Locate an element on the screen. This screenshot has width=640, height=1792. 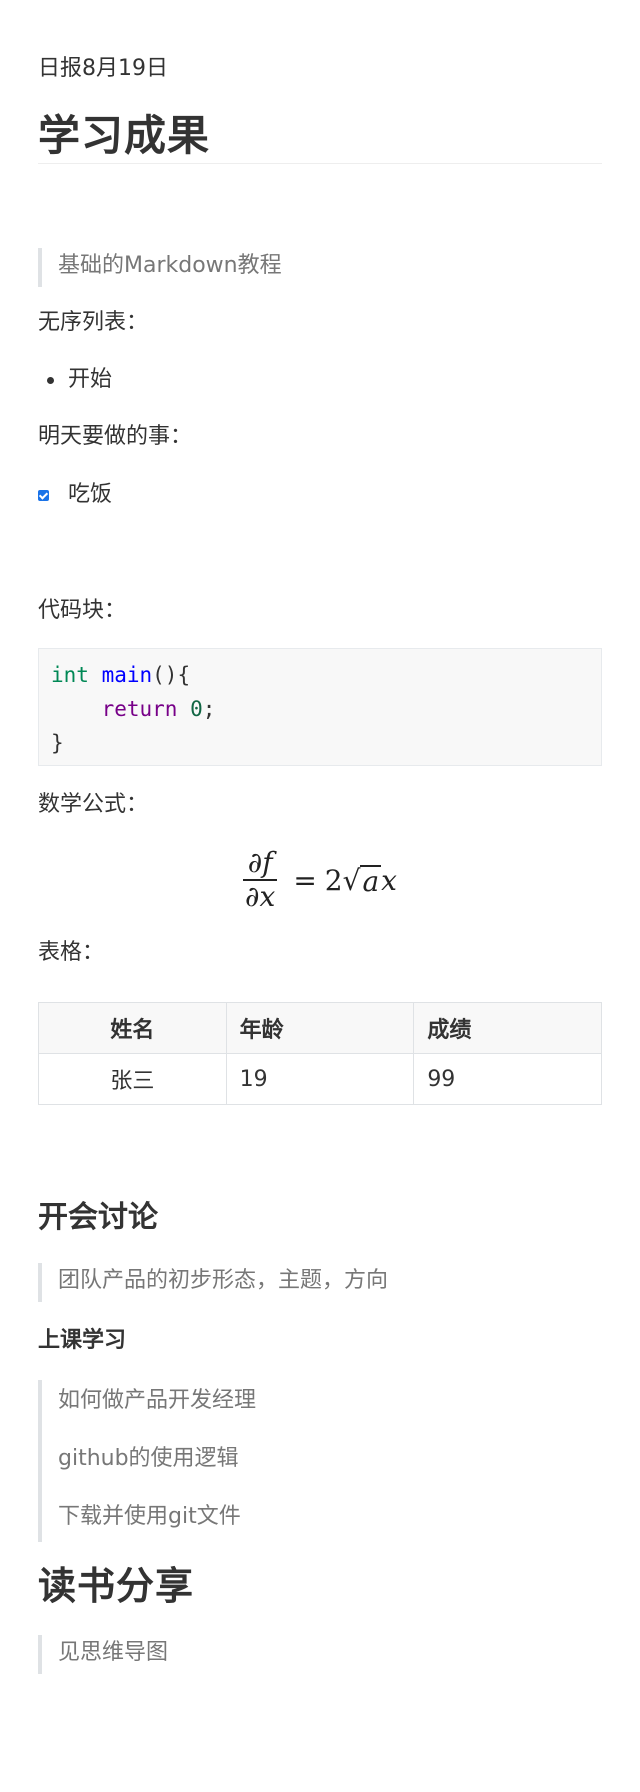
formula-equals: = is located at coordinates (305, 880).